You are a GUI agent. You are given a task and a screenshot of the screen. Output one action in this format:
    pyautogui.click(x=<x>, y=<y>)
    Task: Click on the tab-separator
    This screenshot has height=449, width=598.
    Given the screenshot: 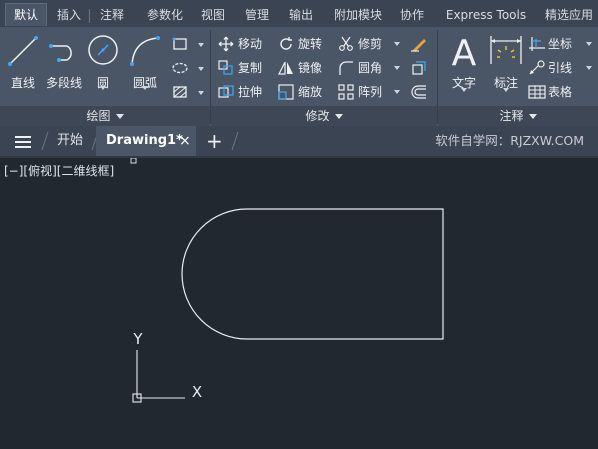 What is the action you would take?
    pyautogui.click(x=89, y=16)
    